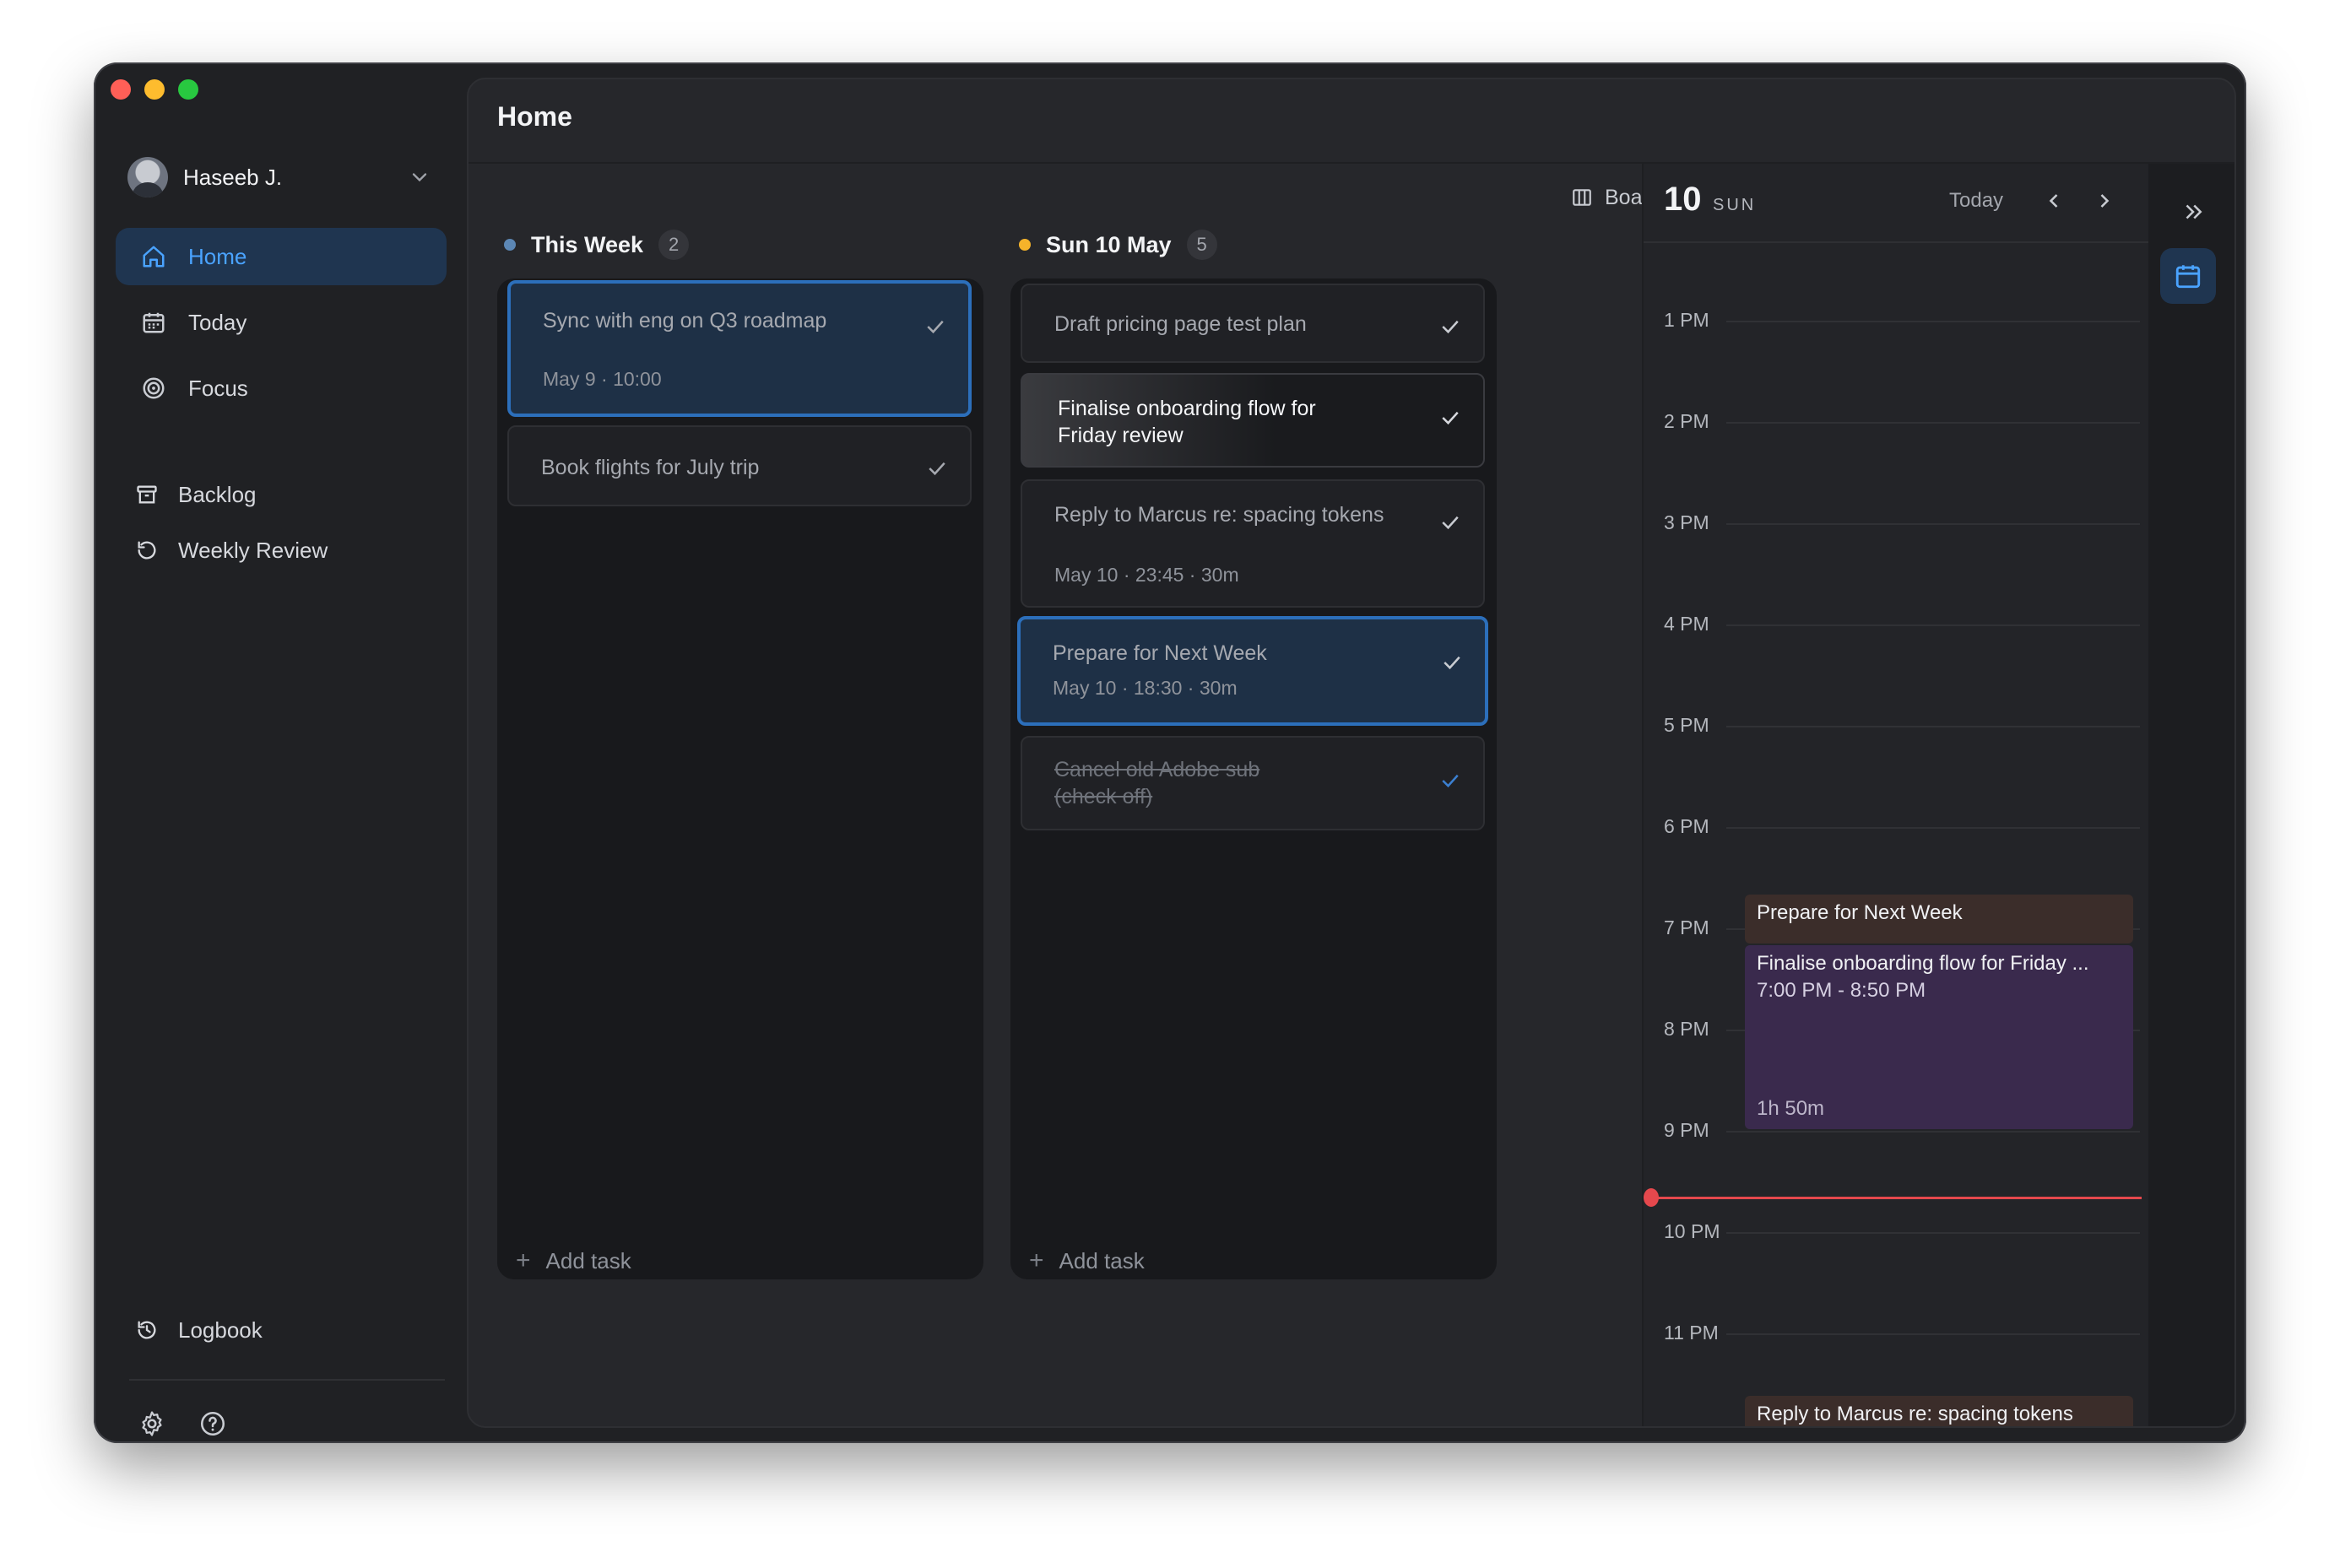 The height and width of the screenshot is (1568, 2340). What do you see at coordinates (1109, 244) in the screenshot?
I see `column-title: Sun 10 May` at bounding box center [1109, 244].